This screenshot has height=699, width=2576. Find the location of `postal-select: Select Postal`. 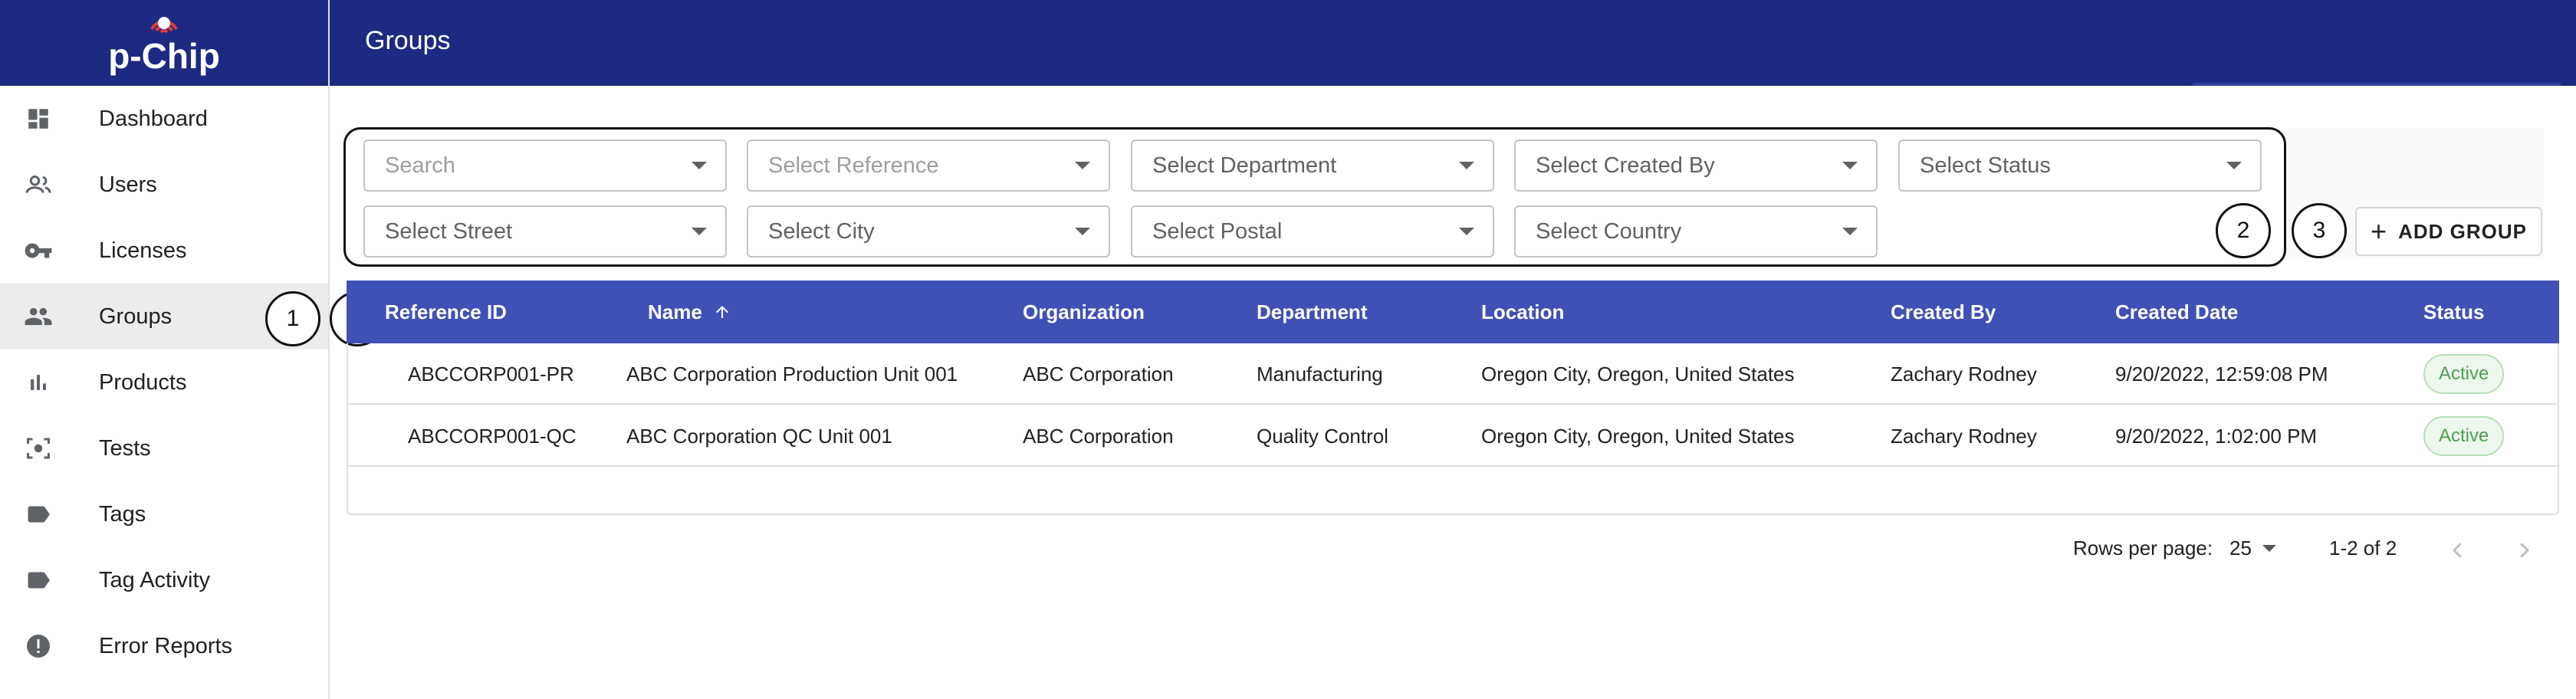

postal-select: Select Postal is located at coordinates (1313, 231).